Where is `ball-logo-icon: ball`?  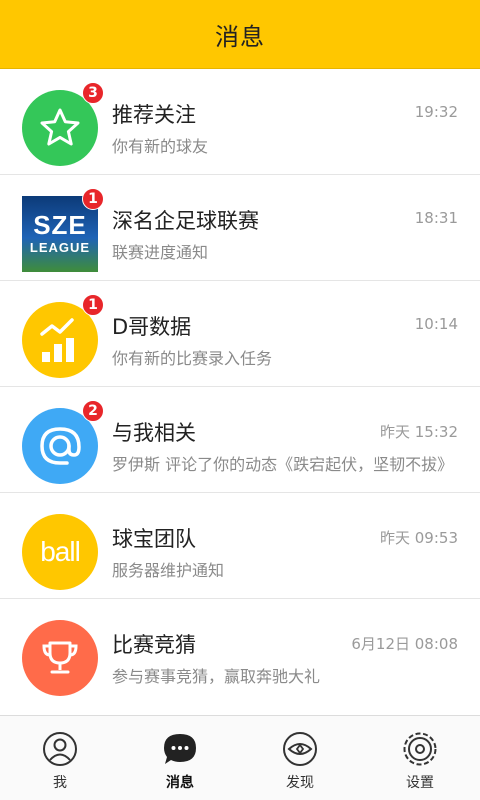 ball-logo-icon: ball is located at coordinates (60, 551).